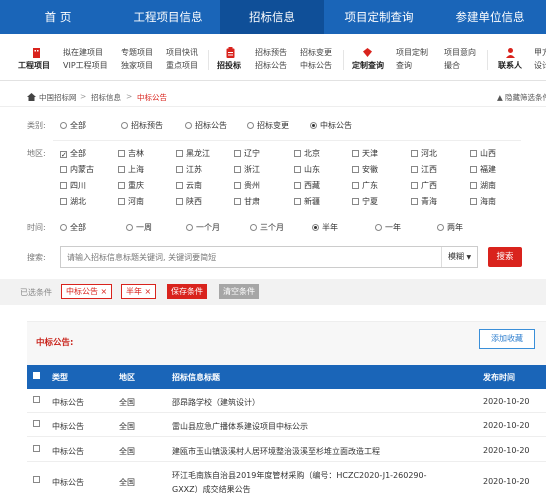  I want to click on nav-bid-info: 招标信息, so click(272, 17).